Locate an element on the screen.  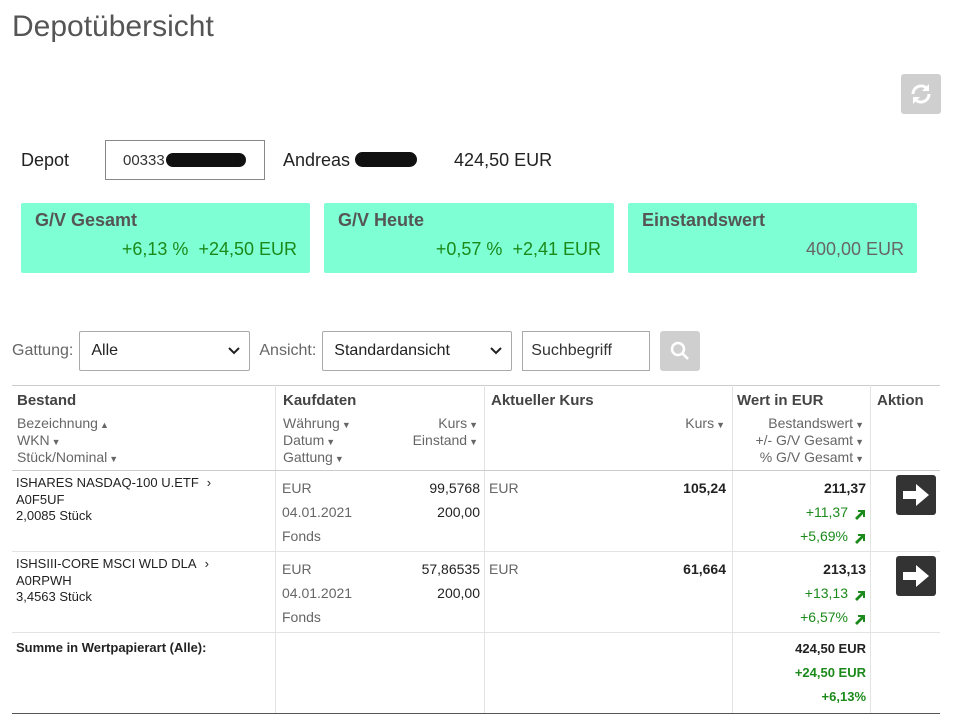
kpi-amount: 400,00 EUR is located at coordinates (854, 249).